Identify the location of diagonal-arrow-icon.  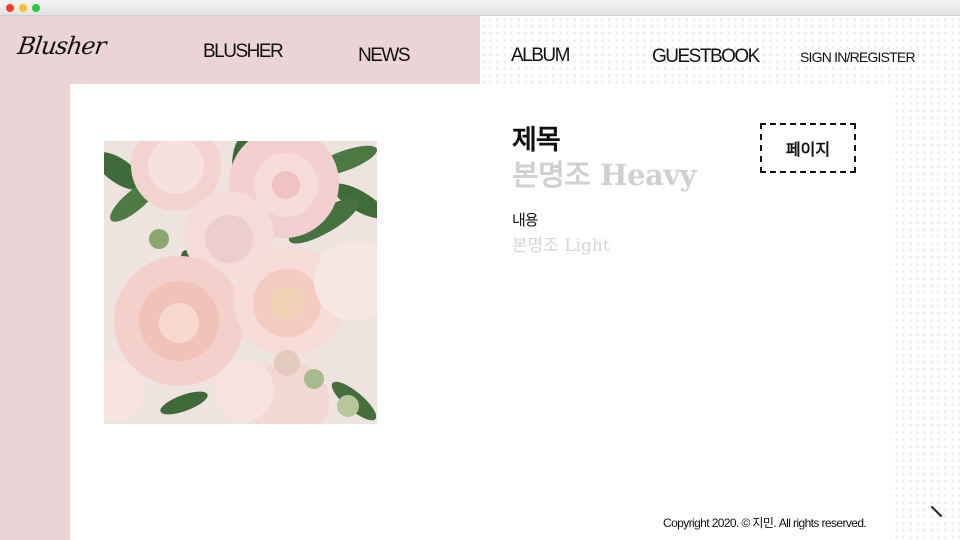
(937, 512).